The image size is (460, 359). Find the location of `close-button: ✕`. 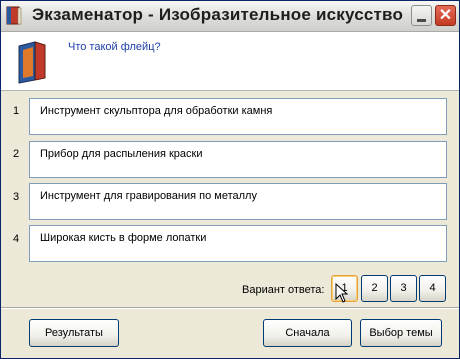

close-button: ✕ is located at coordinates (445, 15).